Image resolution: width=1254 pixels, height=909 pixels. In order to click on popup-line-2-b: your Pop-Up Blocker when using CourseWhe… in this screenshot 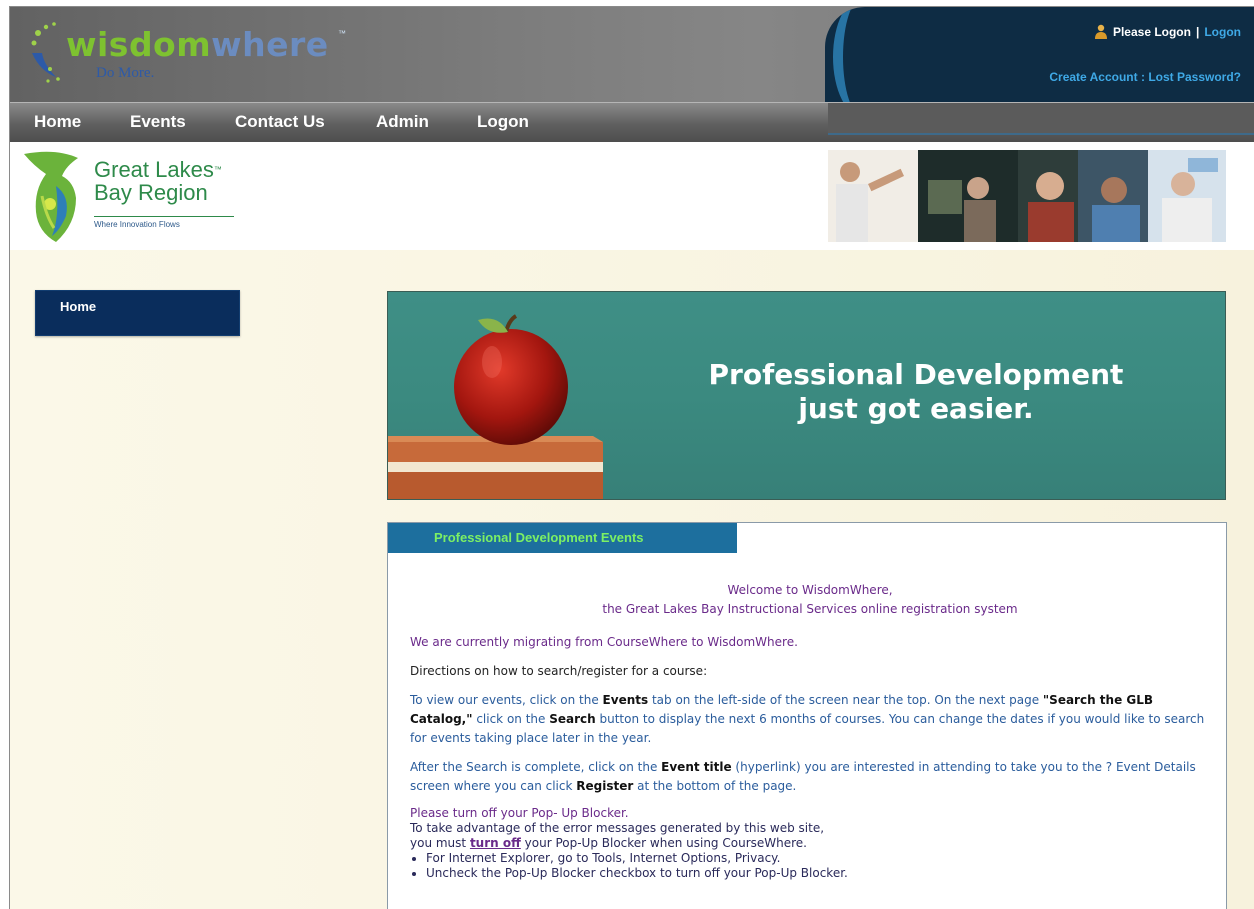, I will do `click(663, 843)`.